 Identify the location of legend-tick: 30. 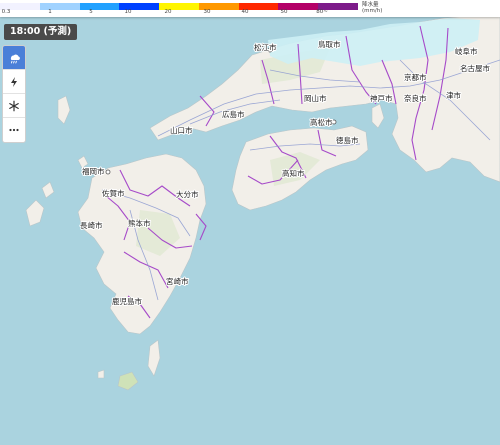
(207, 12).